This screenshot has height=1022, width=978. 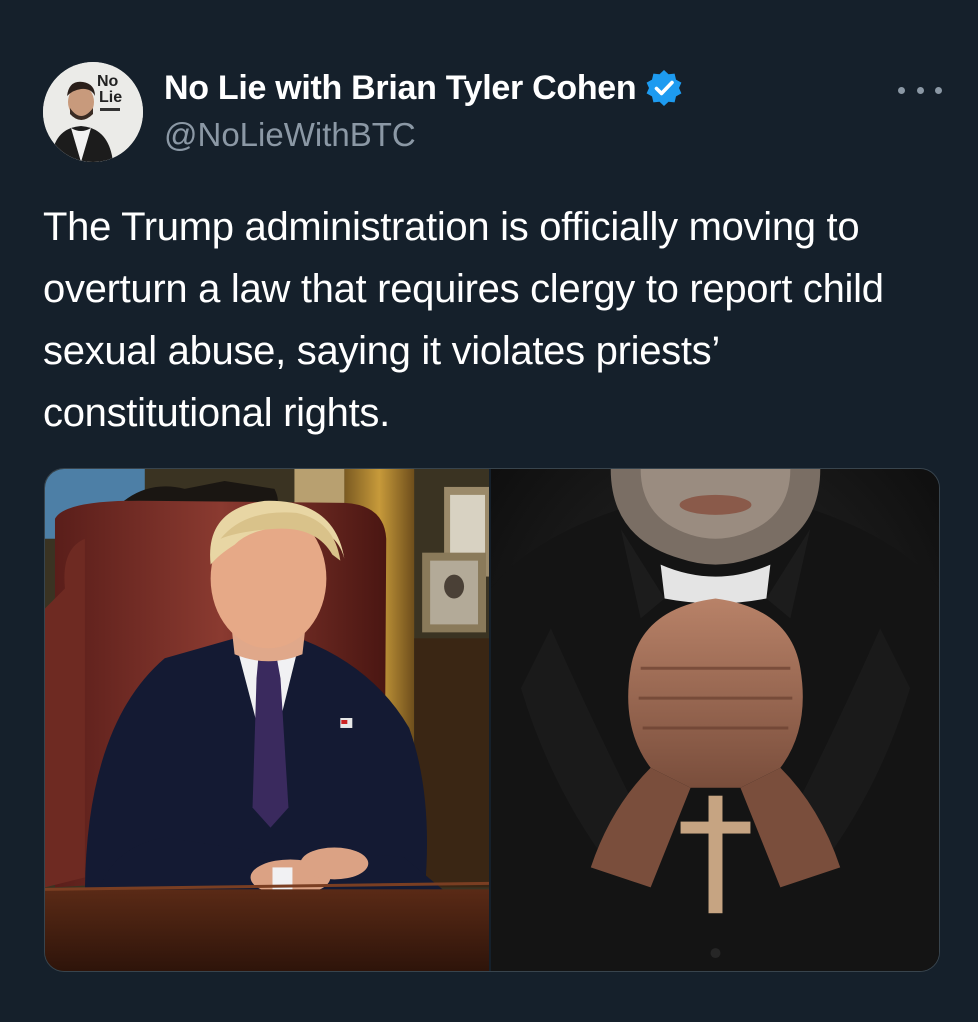 What do you see at coordinates (110, 97) in the screenshot?
I see `avatar-logo-line-2: Lie` at bounding box center [110, 97].